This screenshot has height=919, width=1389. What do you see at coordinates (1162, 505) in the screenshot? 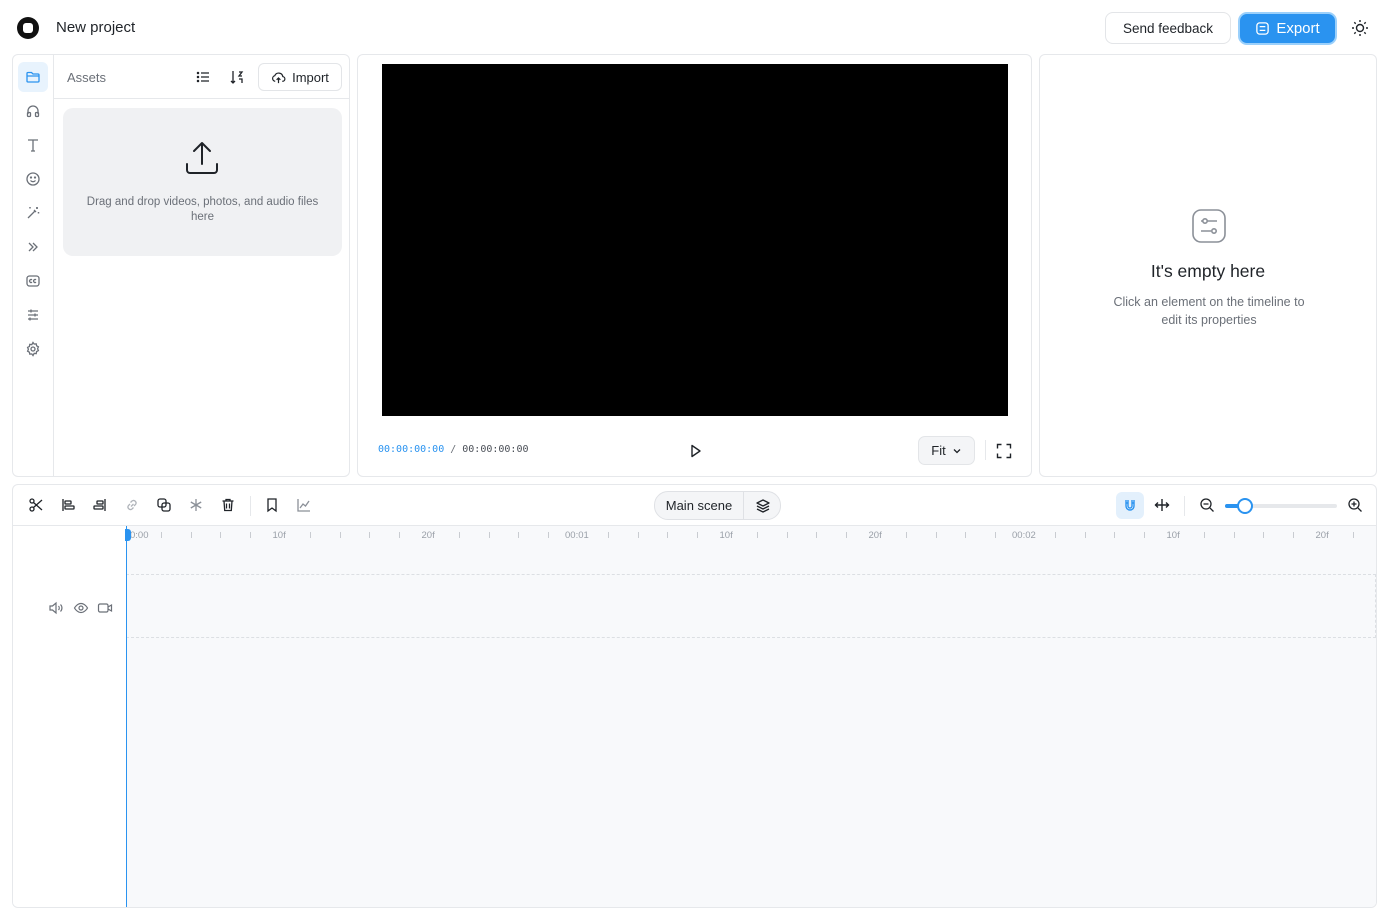
I see `fit-timeline-icon` at bounding box center [1162, 505].